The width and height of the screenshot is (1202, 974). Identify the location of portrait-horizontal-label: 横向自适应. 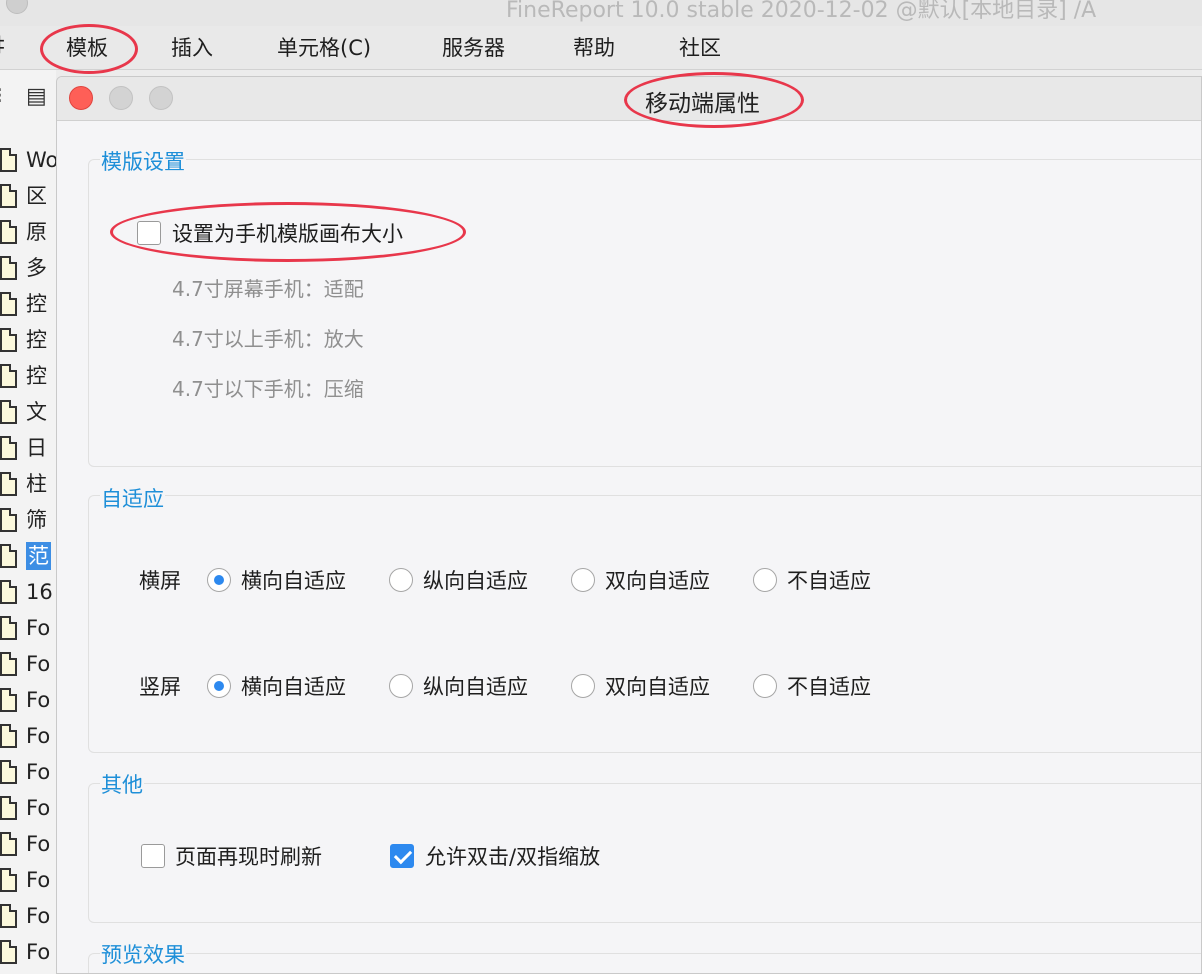
(293, 686).